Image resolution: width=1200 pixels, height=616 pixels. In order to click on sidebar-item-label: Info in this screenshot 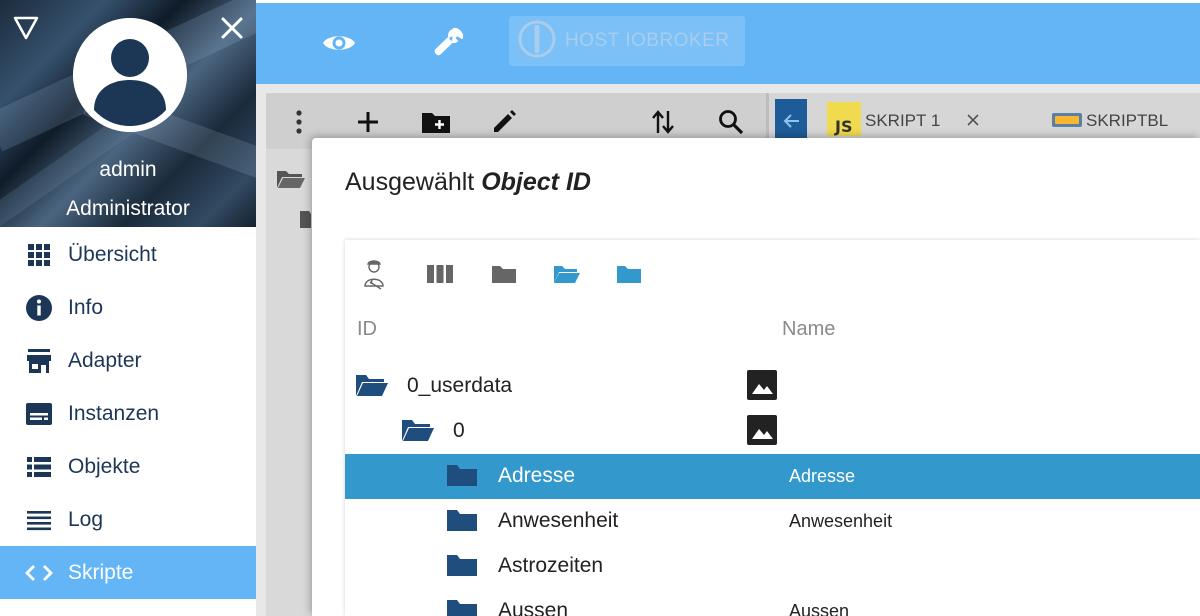, I will do `click(86, 307)`.